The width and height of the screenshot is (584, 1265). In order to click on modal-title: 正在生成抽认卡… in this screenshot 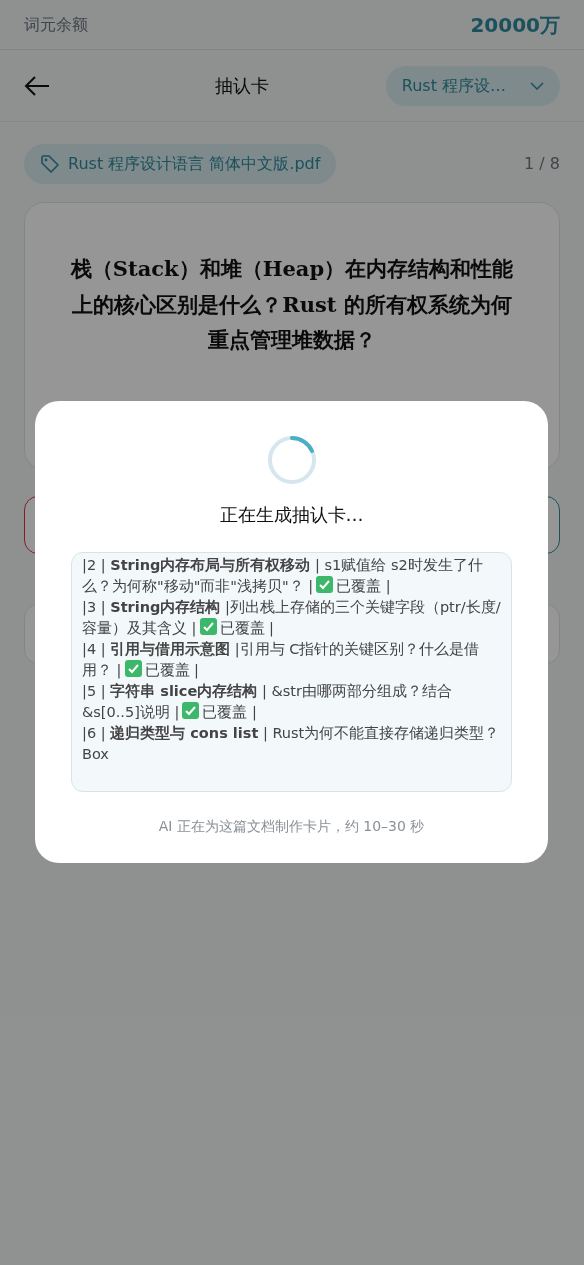, I will do `click(291, 515)`.